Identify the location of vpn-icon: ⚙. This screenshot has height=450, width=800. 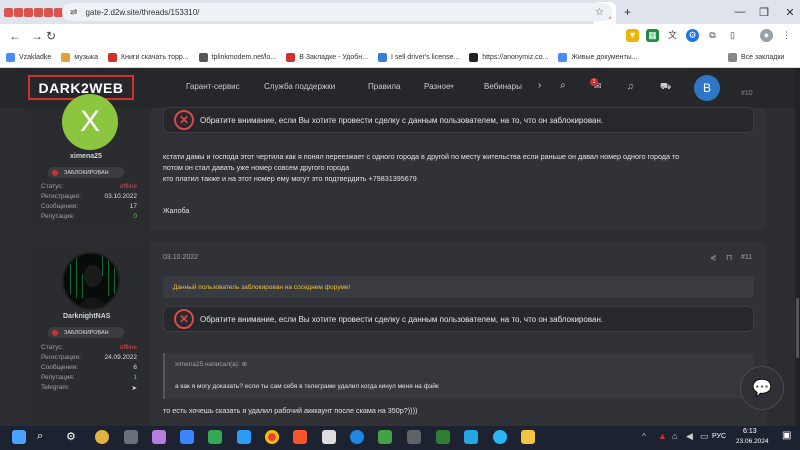
(692, 35).